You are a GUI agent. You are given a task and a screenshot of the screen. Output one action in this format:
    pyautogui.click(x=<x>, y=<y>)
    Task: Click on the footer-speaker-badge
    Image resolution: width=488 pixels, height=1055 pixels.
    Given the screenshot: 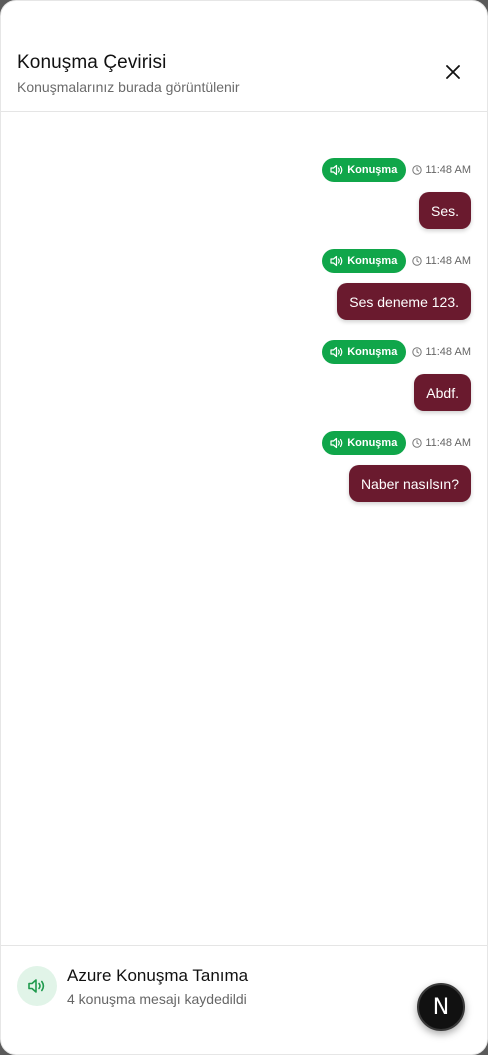 What is the action you would take?
    pyautogui.click(x=37, y=986)
    